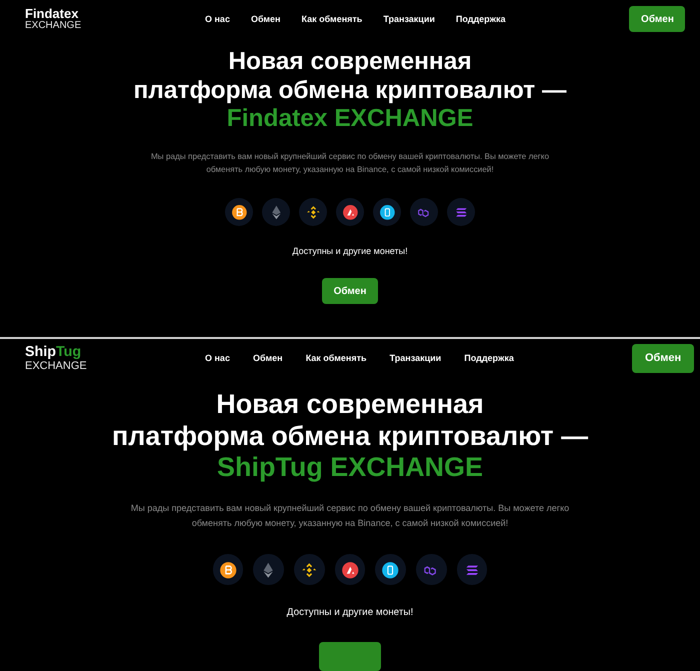 This screenshot has width=700, height=671. What do you see at coordinates (350, 436) in the screenshot?
I see `hero-title: Новая современная платформа обмена криптовалют — ShipTug EXCHANGE` at bounding box center [350, 436].